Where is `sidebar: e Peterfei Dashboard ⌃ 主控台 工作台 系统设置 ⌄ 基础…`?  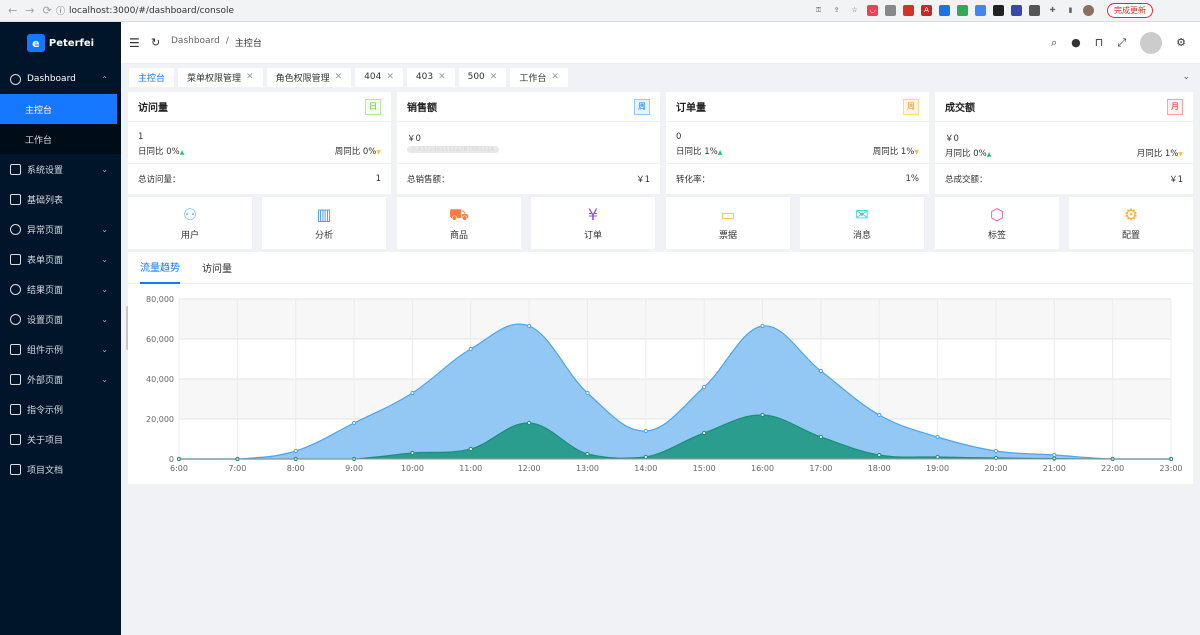 sidebar: e Peterfei Dashboard ⌃ 主控台 工作台 系统设置 ⌄ 基础… is located at coordinates (60, 328).